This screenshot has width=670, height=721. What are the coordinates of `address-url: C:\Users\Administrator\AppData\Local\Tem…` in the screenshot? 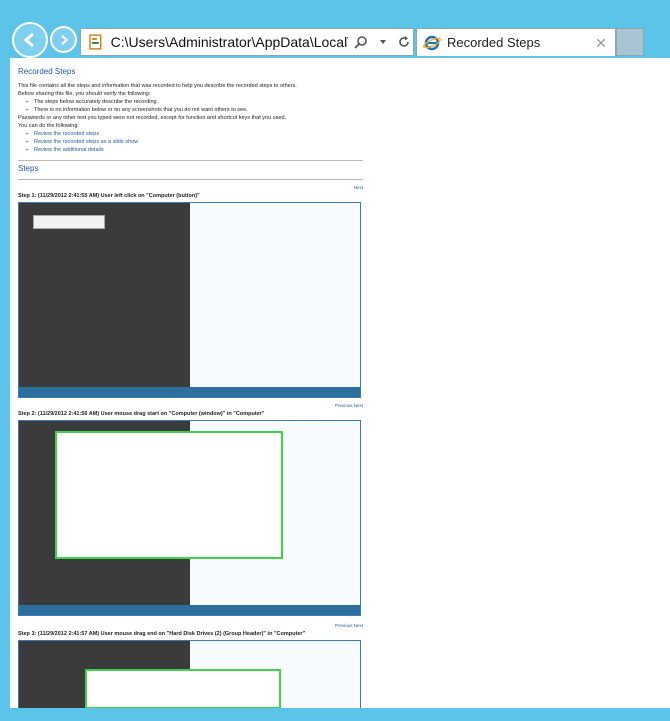 It's located at (229, 42).